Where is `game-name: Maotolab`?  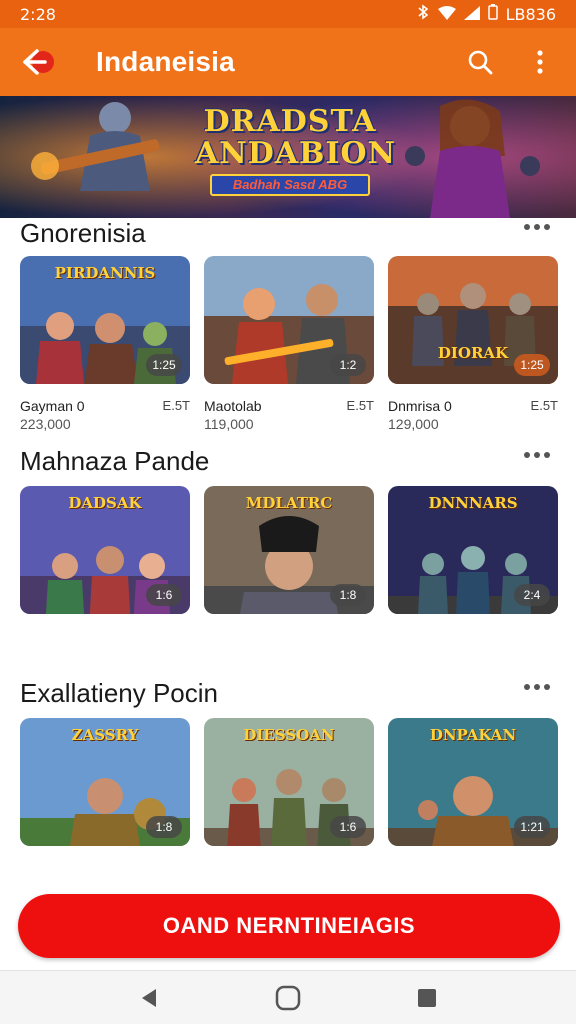 game-name: Maotolab is located at coordinates (233, 406).